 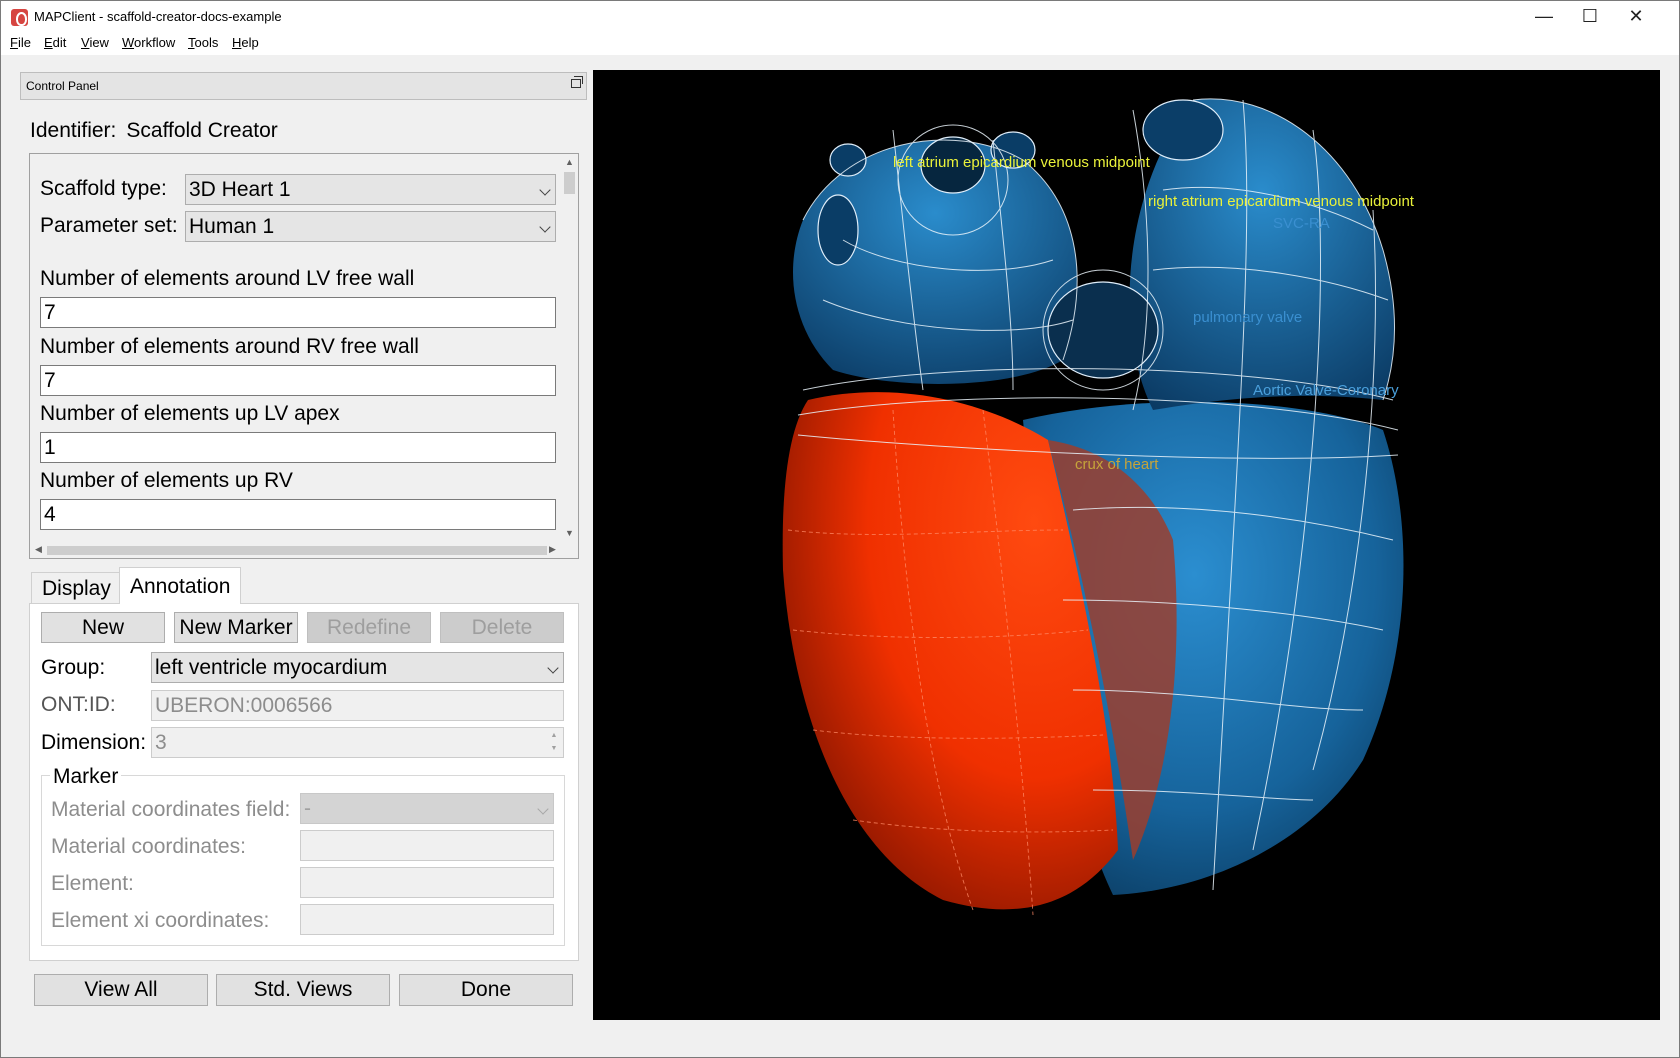 What do you see at coordinates (298, 514) in the screenshot?
I see `rv-up-elements-input: 4` at bounding box center [298, 514].